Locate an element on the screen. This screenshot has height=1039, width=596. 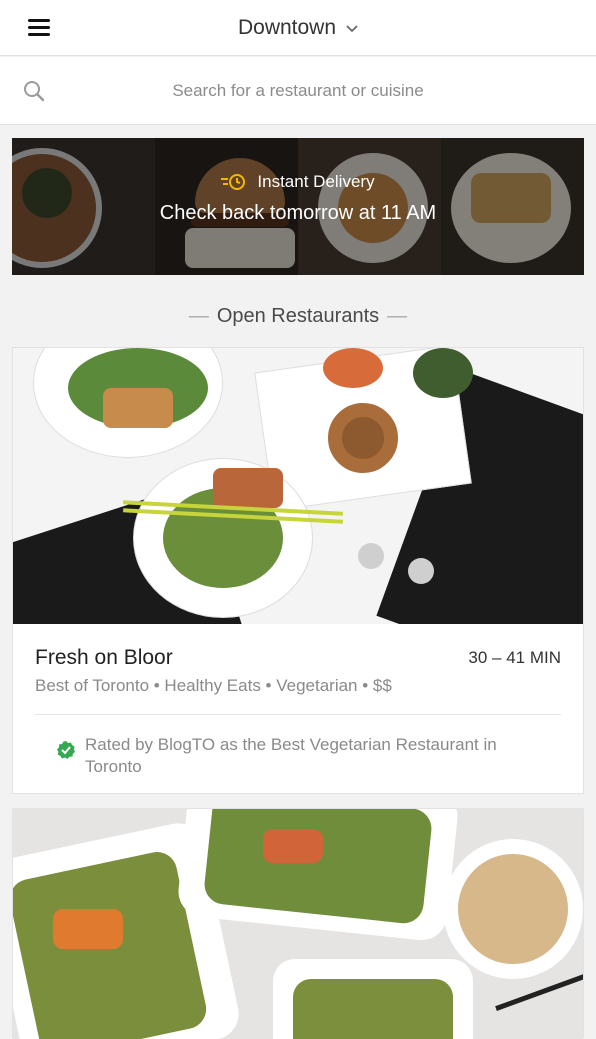
top-bar: Downtown is located at coordinates (298, 28).